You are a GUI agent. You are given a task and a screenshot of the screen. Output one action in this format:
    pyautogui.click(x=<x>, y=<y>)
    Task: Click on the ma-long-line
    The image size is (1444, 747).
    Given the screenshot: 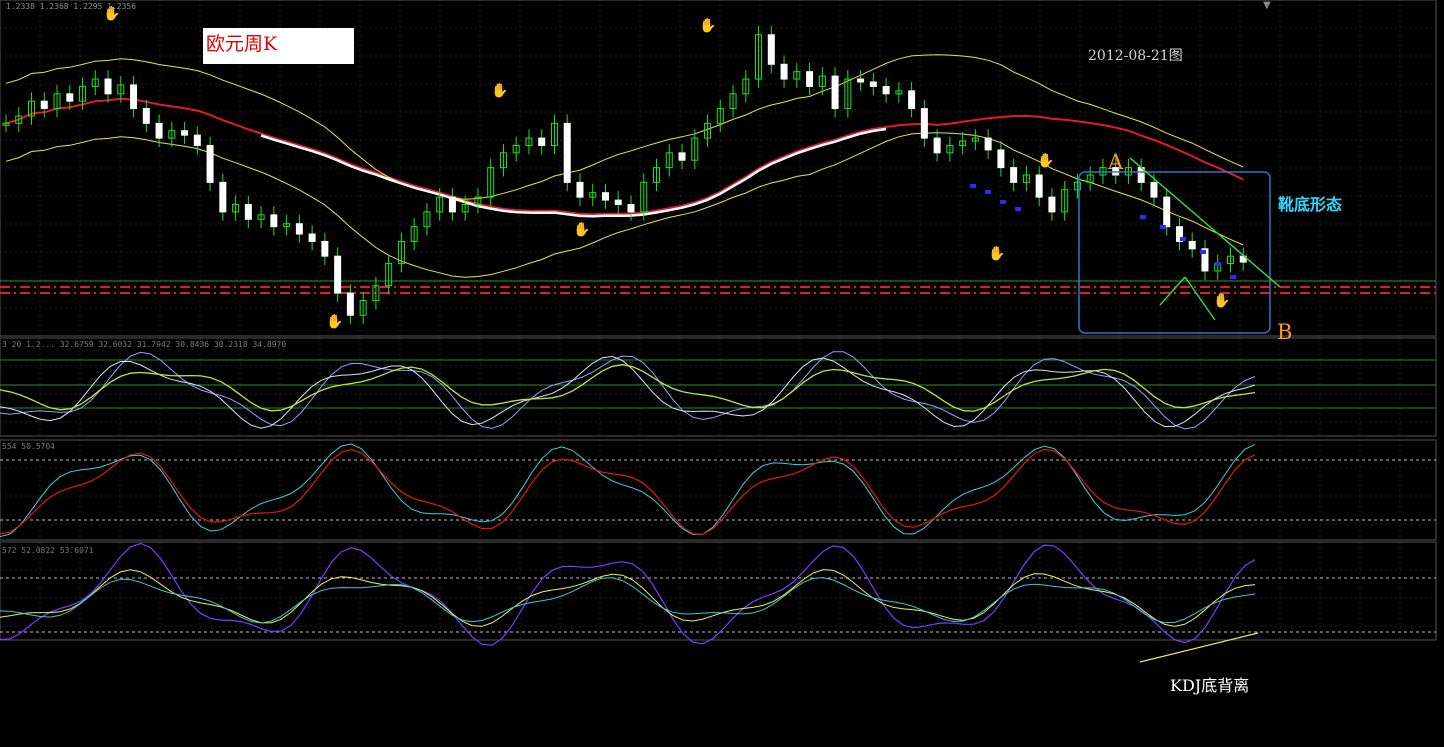 What is the action you would take?
    pyautogui.click(x=624, y=156)
    